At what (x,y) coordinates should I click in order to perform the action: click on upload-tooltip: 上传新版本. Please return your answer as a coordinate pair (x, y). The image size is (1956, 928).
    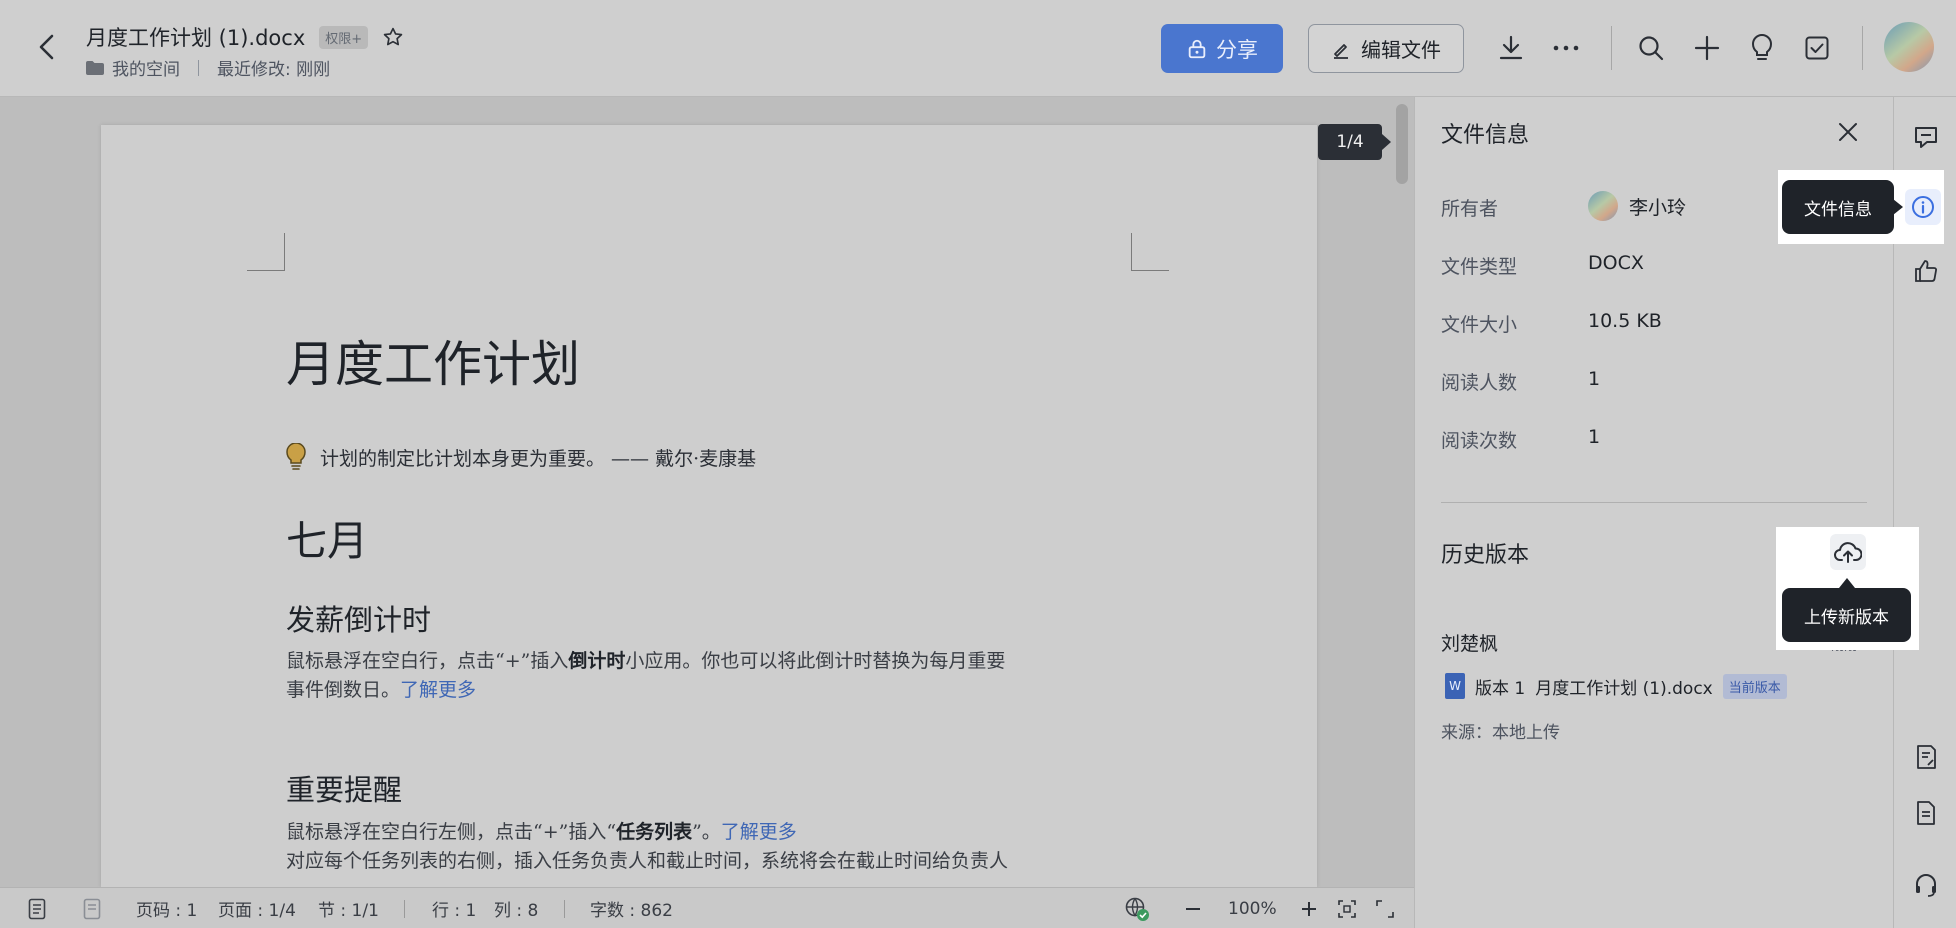
    Looking at the image, I should click on (1846, 615).